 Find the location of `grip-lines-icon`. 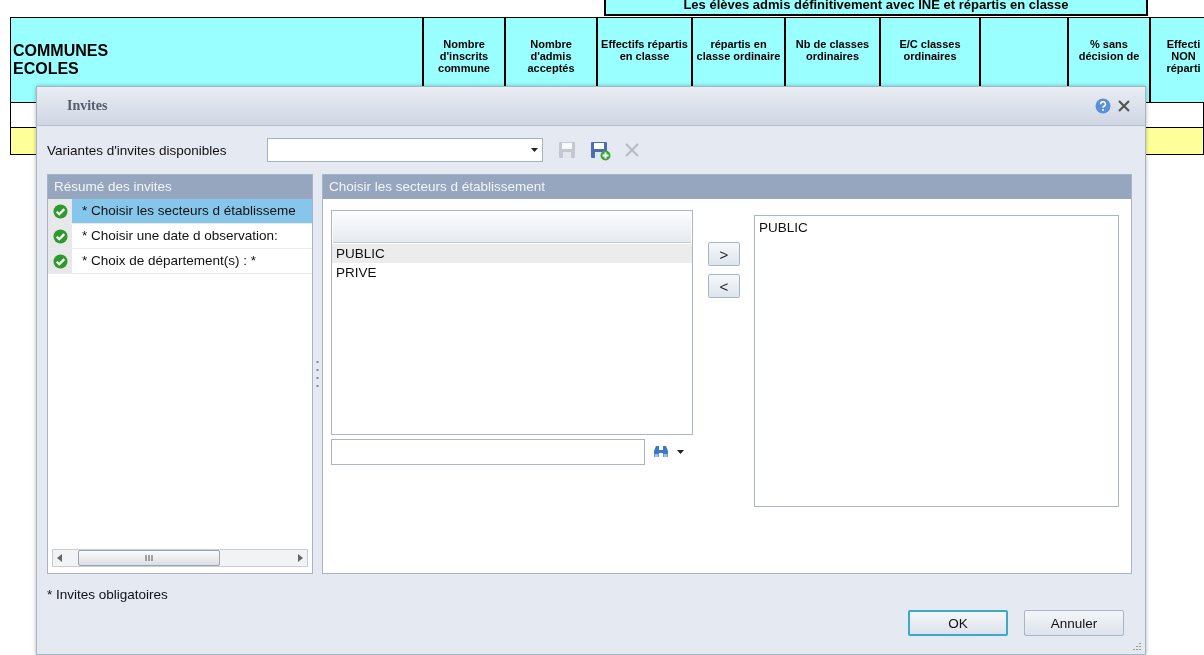

grip-lines-icon is located at coordinates (149, 558).